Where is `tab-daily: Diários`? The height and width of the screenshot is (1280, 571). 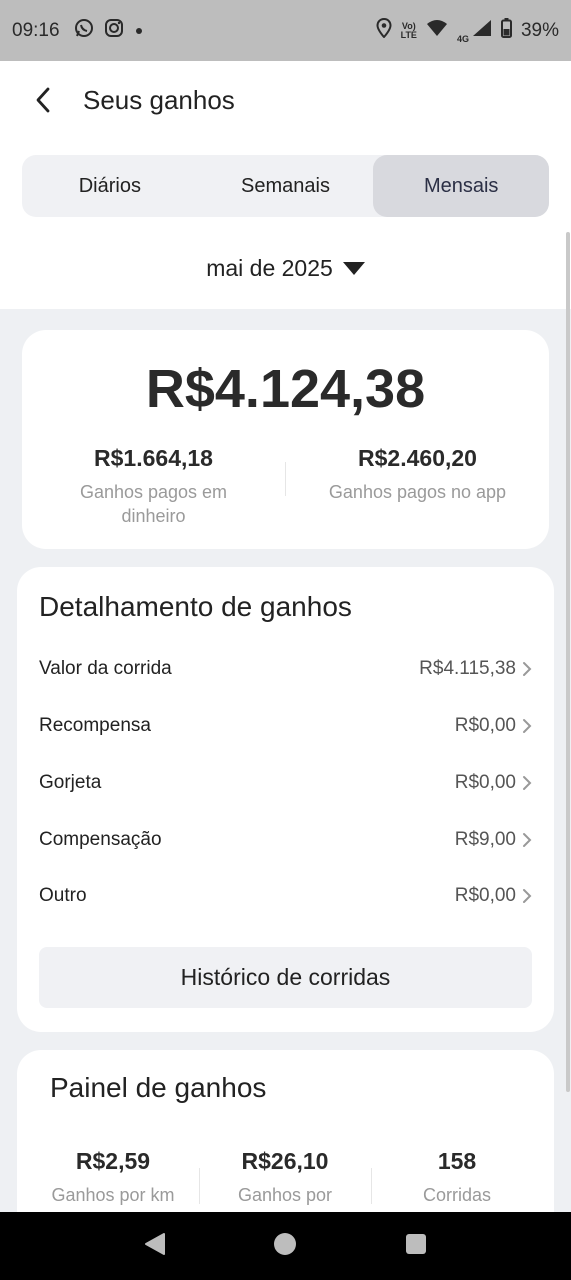
tab-daily: Diários is located at coordinates (110, 186).